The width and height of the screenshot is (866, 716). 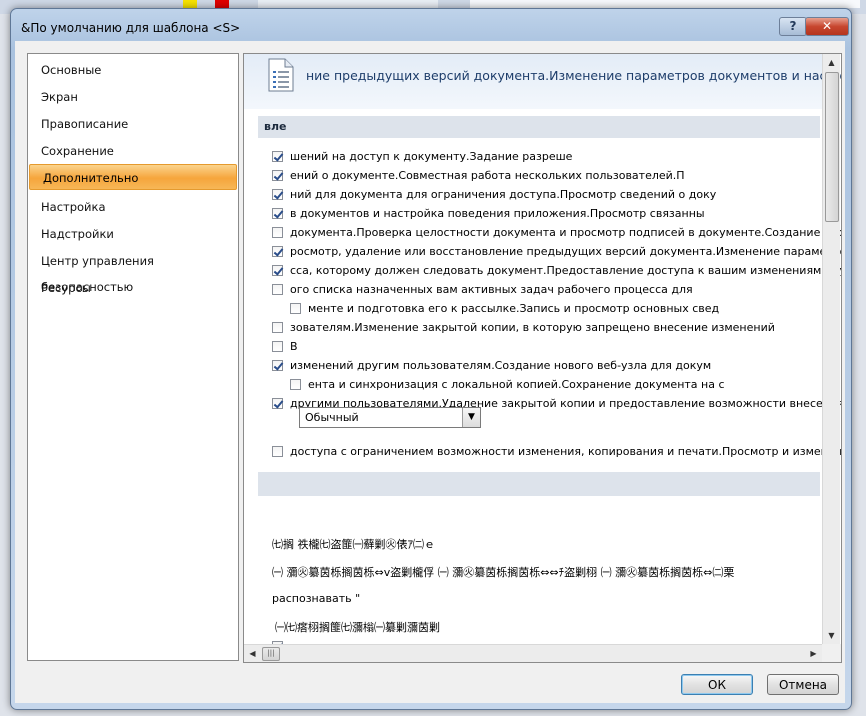 What do you see at coordinates (539, 484) in the screenshot?
I see `section-bar-empty` at bounding box center [539, 484].